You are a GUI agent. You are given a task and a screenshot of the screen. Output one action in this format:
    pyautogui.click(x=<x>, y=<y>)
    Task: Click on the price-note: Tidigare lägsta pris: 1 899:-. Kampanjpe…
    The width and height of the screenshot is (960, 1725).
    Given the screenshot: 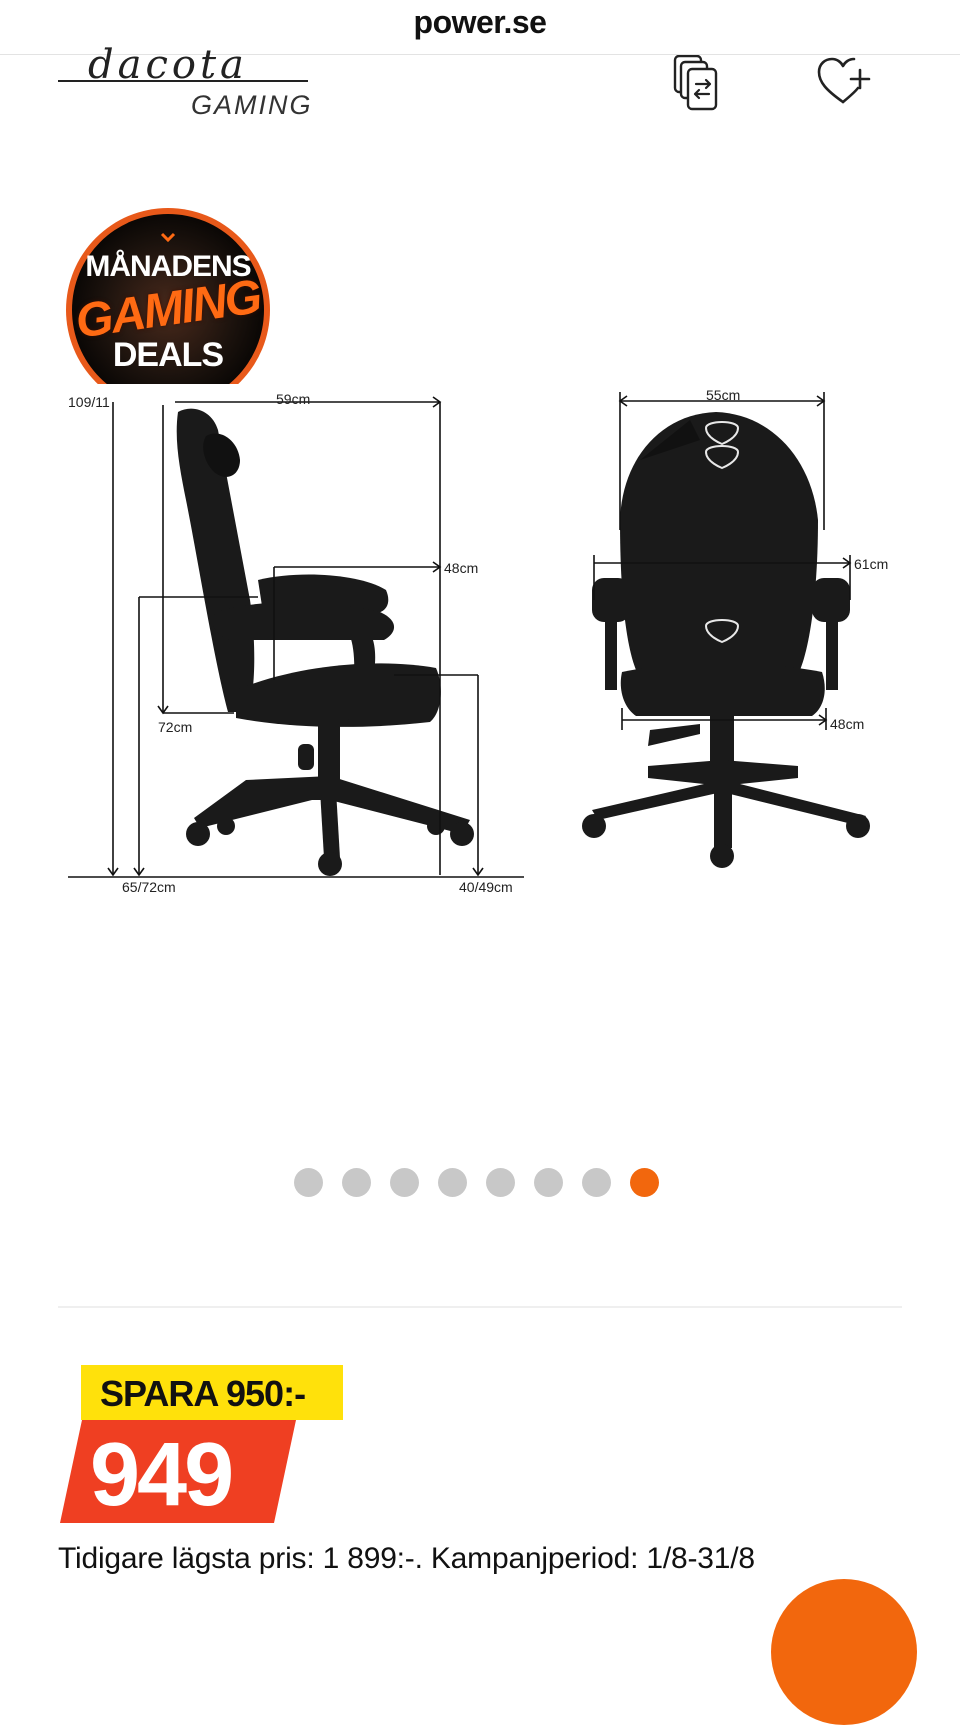 What is the action you would take?
    pyautogui.click(x=406, y=1558)
    